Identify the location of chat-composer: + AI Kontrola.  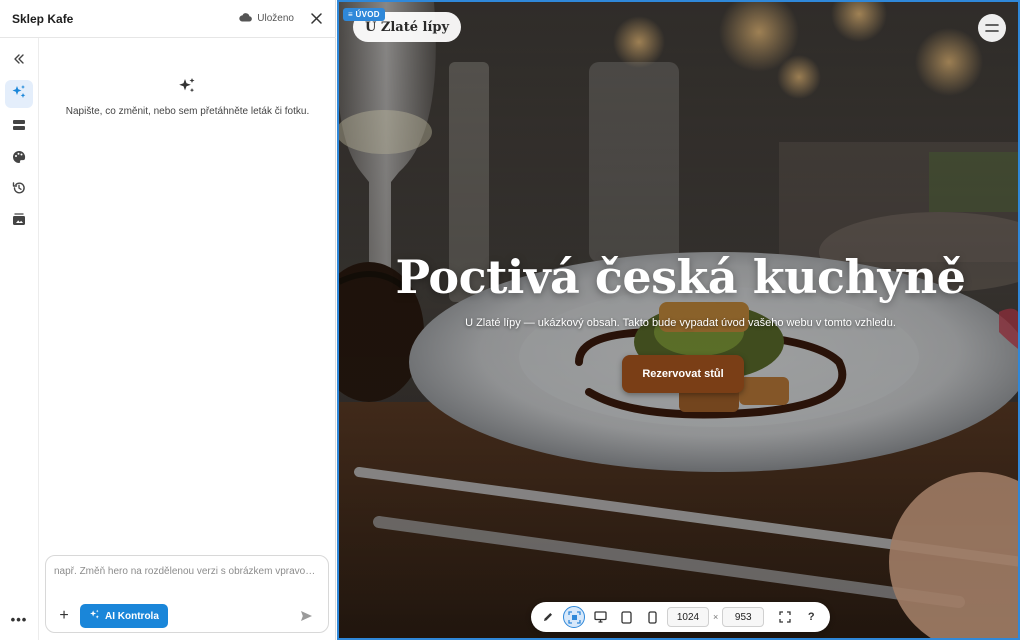
(187, 594).